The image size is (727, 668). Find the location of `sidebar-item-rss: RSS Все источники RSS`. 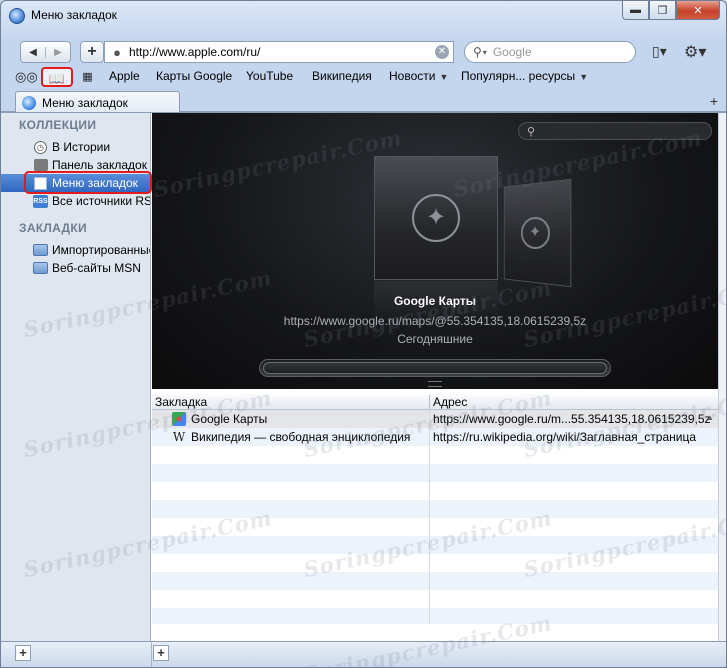

sidebar-item-rss: RSS Все источники RSS is located at coordinates (75, 201).